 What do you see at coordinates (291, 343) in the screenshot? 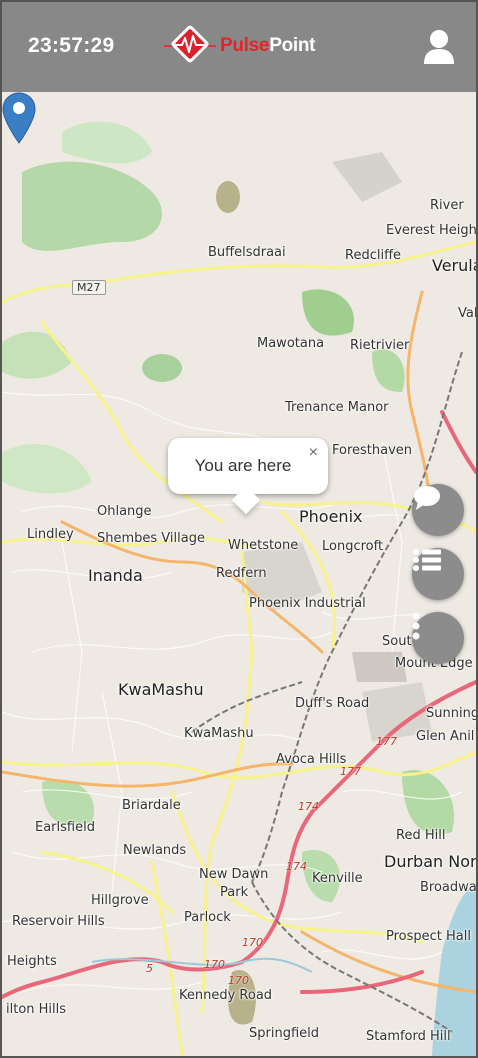
I see `map-label-mawotana: Mawotana` at bounding box center [291, 343].